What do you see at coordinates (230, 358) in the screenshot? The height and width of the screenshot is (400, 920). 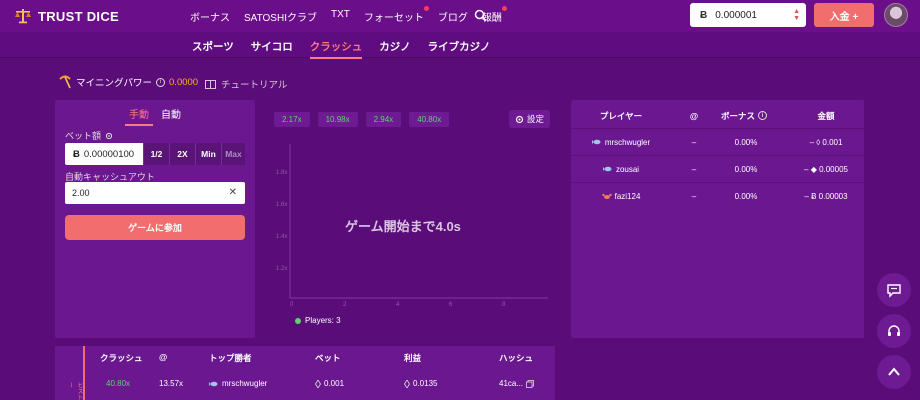 I see `col-top-winner: トップ勝者` at bounding box center [230, 358].